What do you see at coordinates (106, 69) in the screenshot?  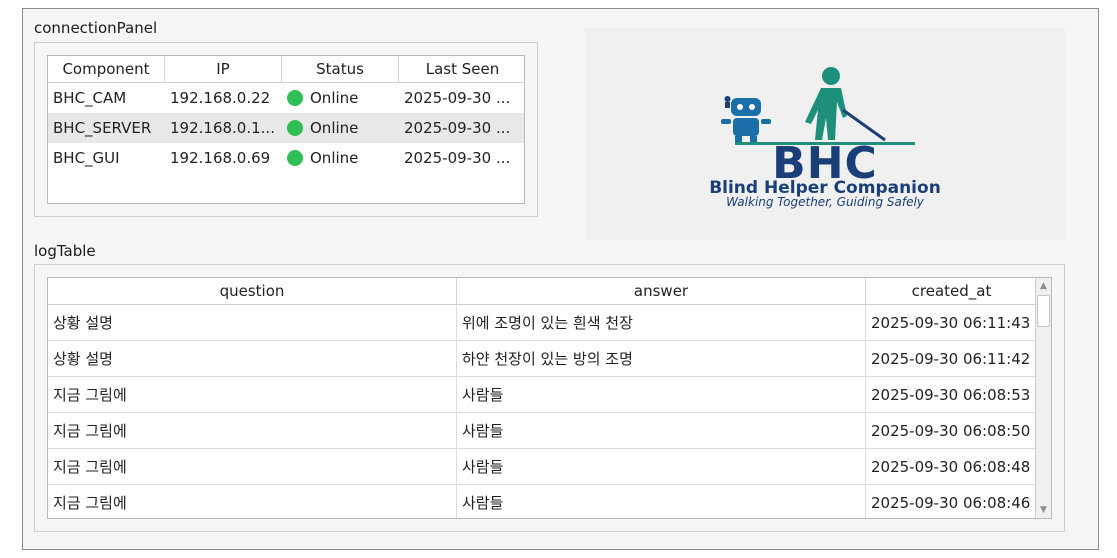 I see `column-header-component: Component` at bounding box center [106, 69].